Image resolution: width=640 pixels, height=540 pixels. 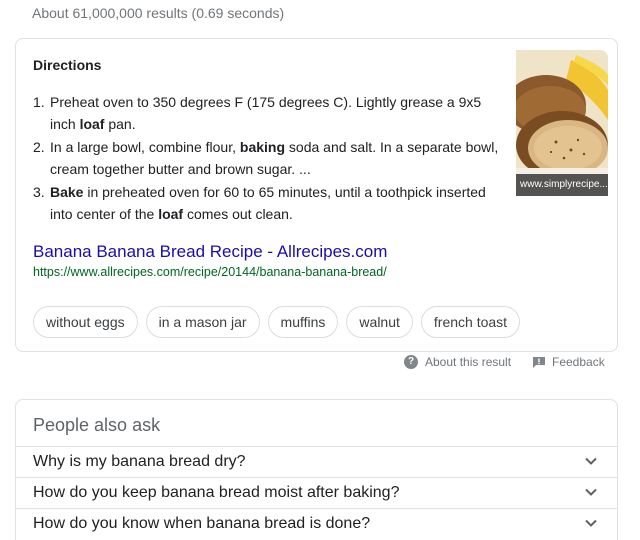 What do you see at coordinates (139, 461) in the screenshot?
I see `paa-question-text: Why is my banana bread dry?` at bounding box center [139, 461].